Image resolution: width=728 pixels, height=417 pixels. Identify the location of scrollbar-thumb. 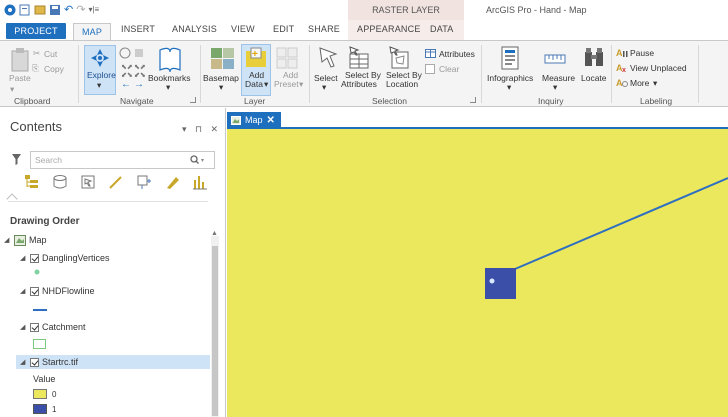
(215, 331).